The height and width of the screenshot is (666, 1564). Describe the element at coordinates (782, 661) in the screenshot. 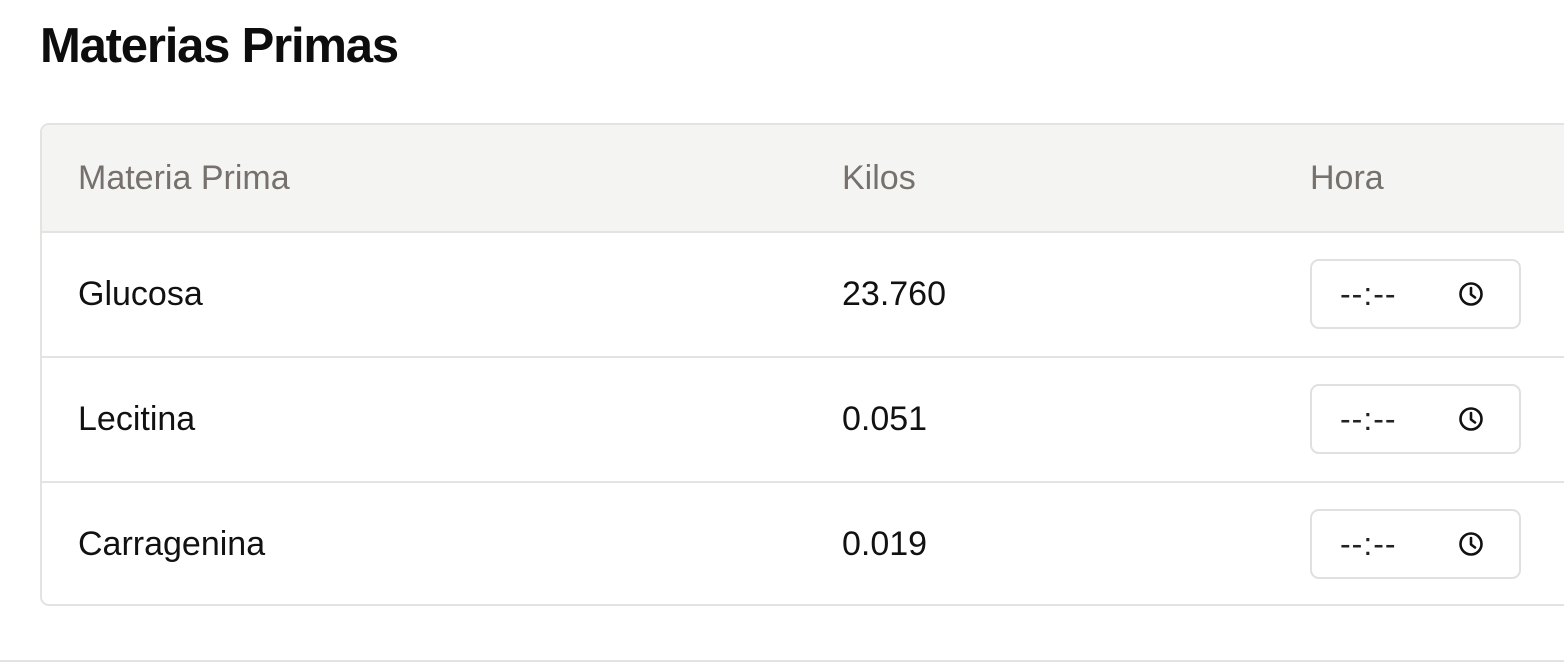

I see `section-divider` at that location.